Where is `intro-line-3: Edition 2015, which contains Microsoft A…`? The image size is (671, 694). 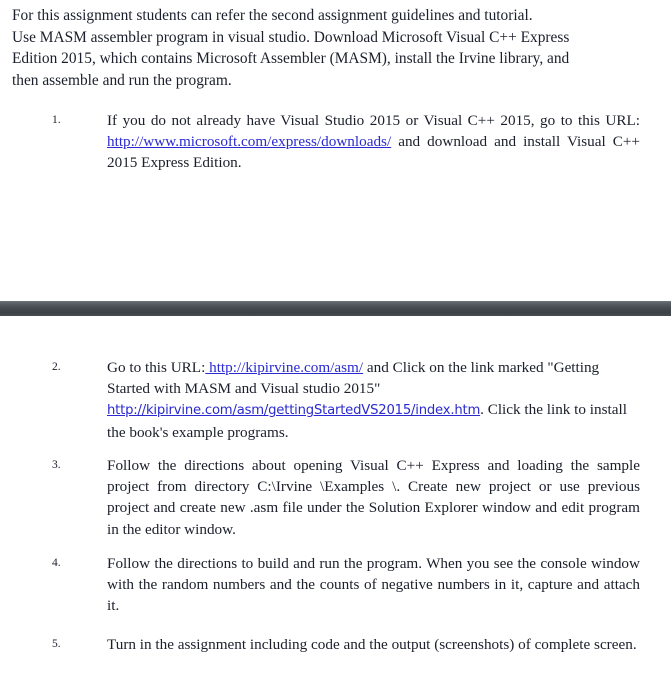
intro-line-3: Edition 2015, which contains Microsoft A… is located at coordinates (291, 58).